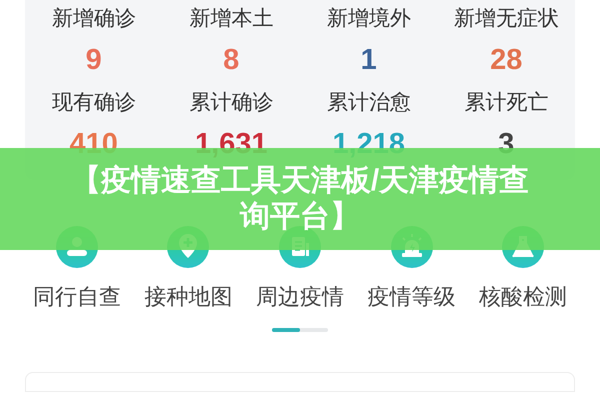  Describe the element at coordinates (368, 19) in the screenshot. I see `stat-label: 新增境外` at that location.